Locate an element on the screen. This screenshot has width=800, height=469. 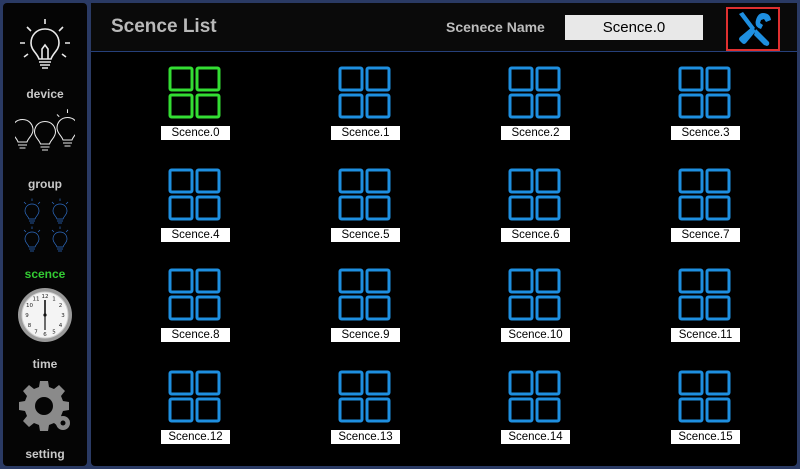
svg-text: 4 is located at coordinates (61, 326).